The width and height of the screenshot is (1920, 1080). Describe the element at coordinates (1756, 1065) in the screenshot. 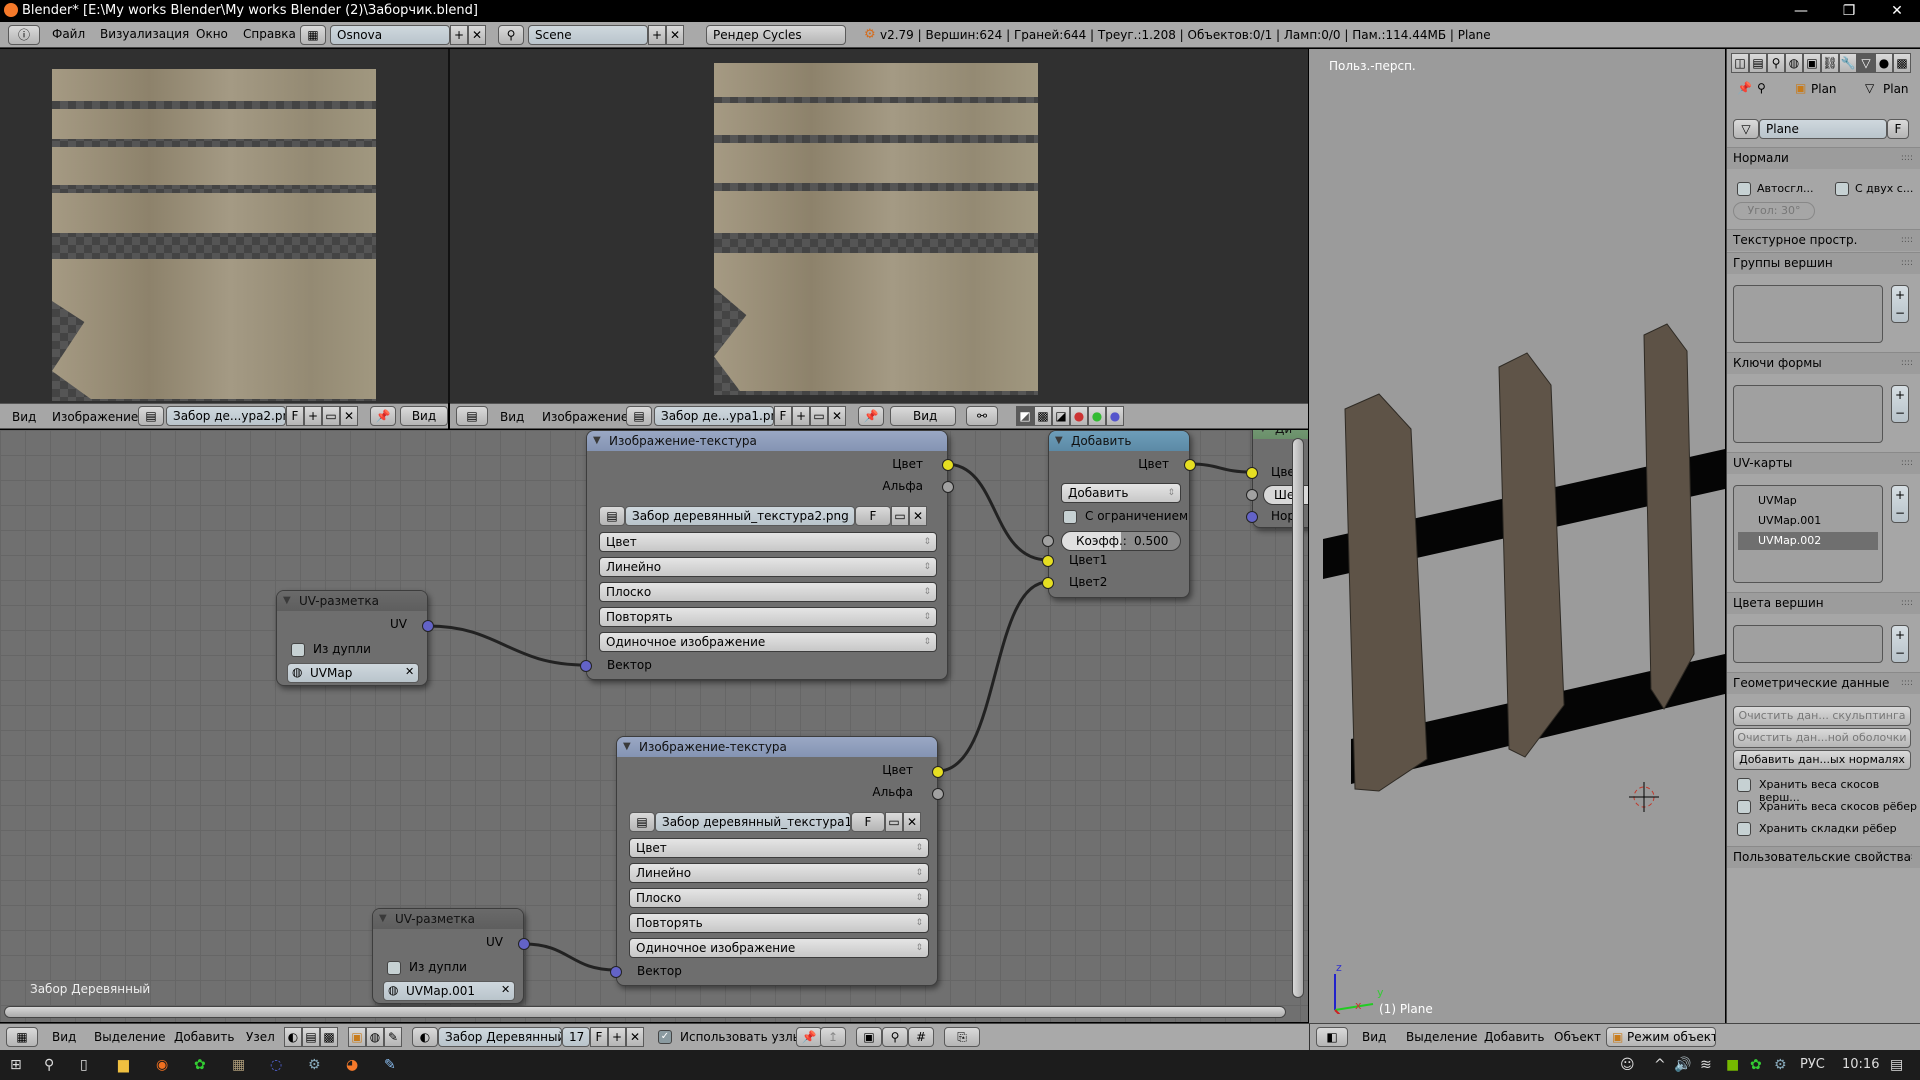

I see `icq-tray-icon: ✿` at that location.